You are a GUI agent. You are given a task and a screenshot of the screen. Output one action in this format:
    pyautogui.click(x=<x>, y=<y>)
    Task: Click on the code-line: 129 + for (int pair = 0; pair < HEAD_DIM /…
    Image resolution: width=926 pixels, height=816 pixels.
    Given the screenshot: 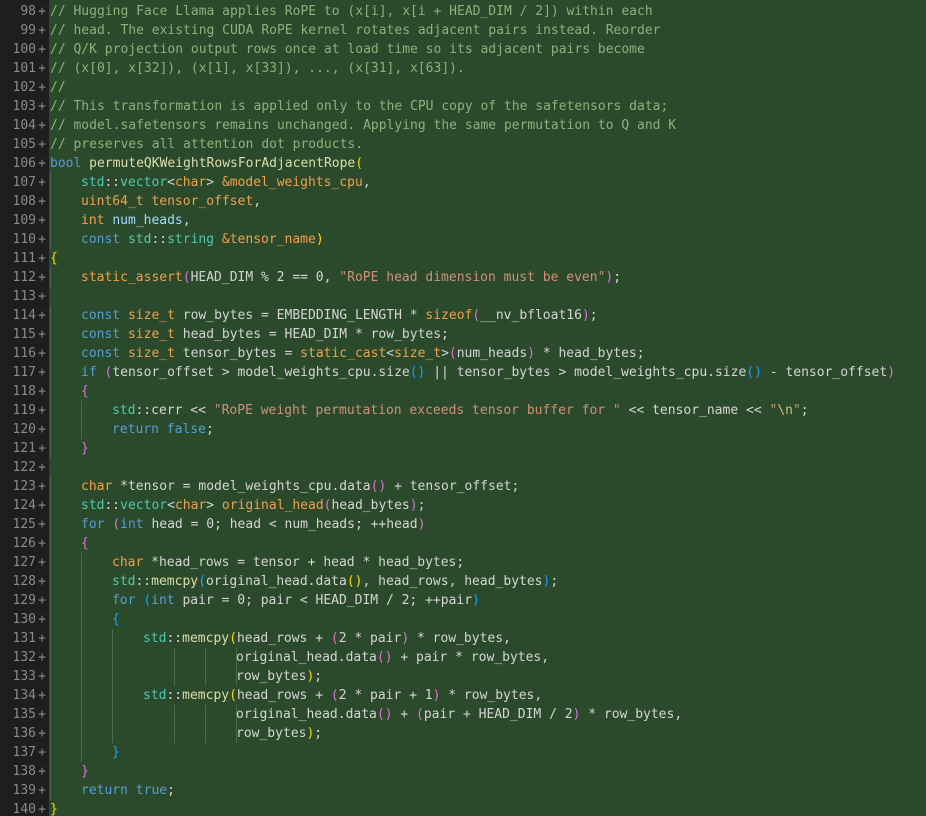 What is the action you would take?
    pyautogui.click(x=463, y=600)
    